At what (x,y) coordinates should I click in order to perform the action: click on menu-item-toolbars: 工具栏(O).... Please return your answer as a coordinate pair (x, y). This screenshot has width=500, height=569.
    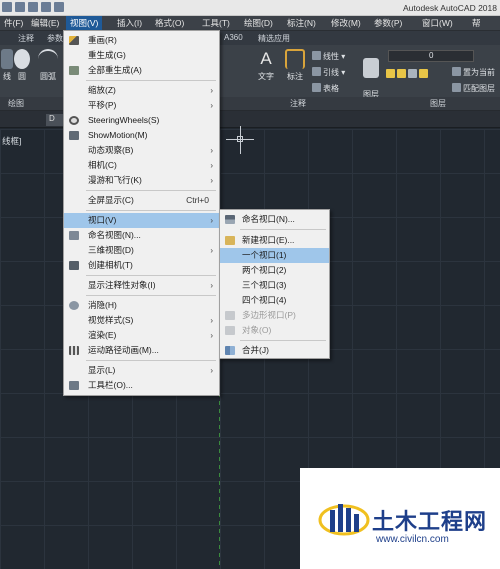
    Looking at the image, I should click on (141, 385).